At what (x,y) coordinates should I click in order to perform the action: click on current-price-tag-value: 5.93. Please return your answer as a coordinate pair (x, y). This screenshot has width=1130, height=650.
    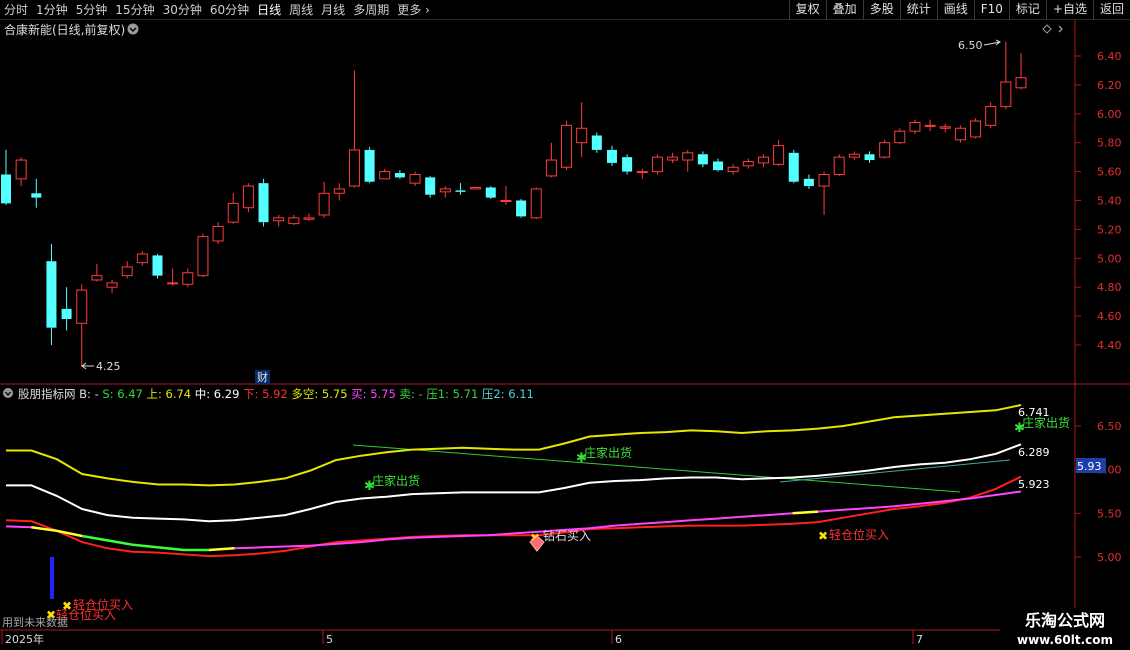
    Looking at the image, I should click on (1089, 466).